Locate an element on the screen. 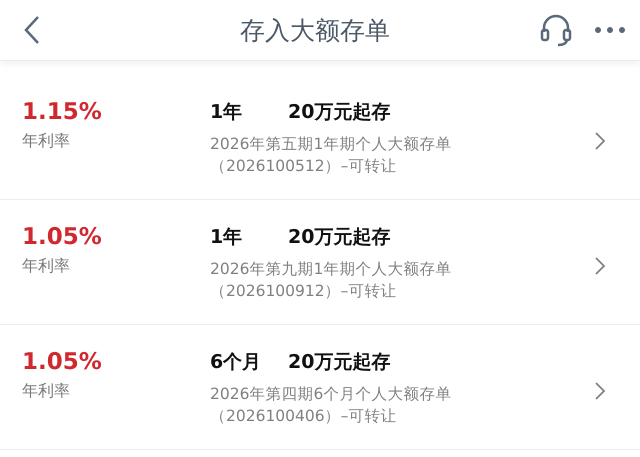 Image resolution: width=640 pixels, height=457 pixels. product-name: 2026年第五期1年期个人大额存单 is located at coordinates (331, 144).